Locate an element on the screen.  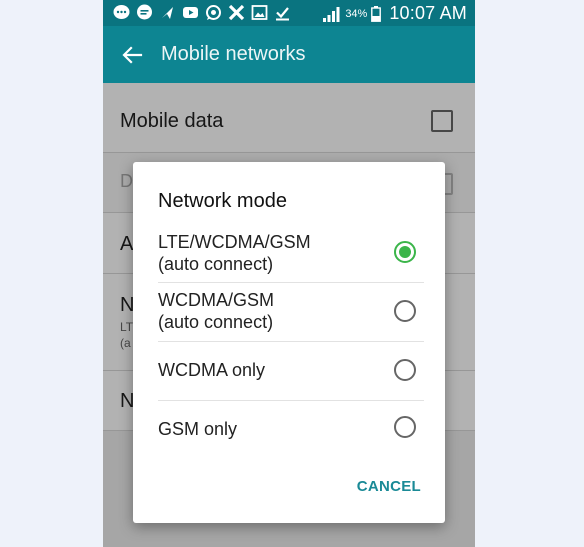
youtube-icon is located at coordinates (190, 12).